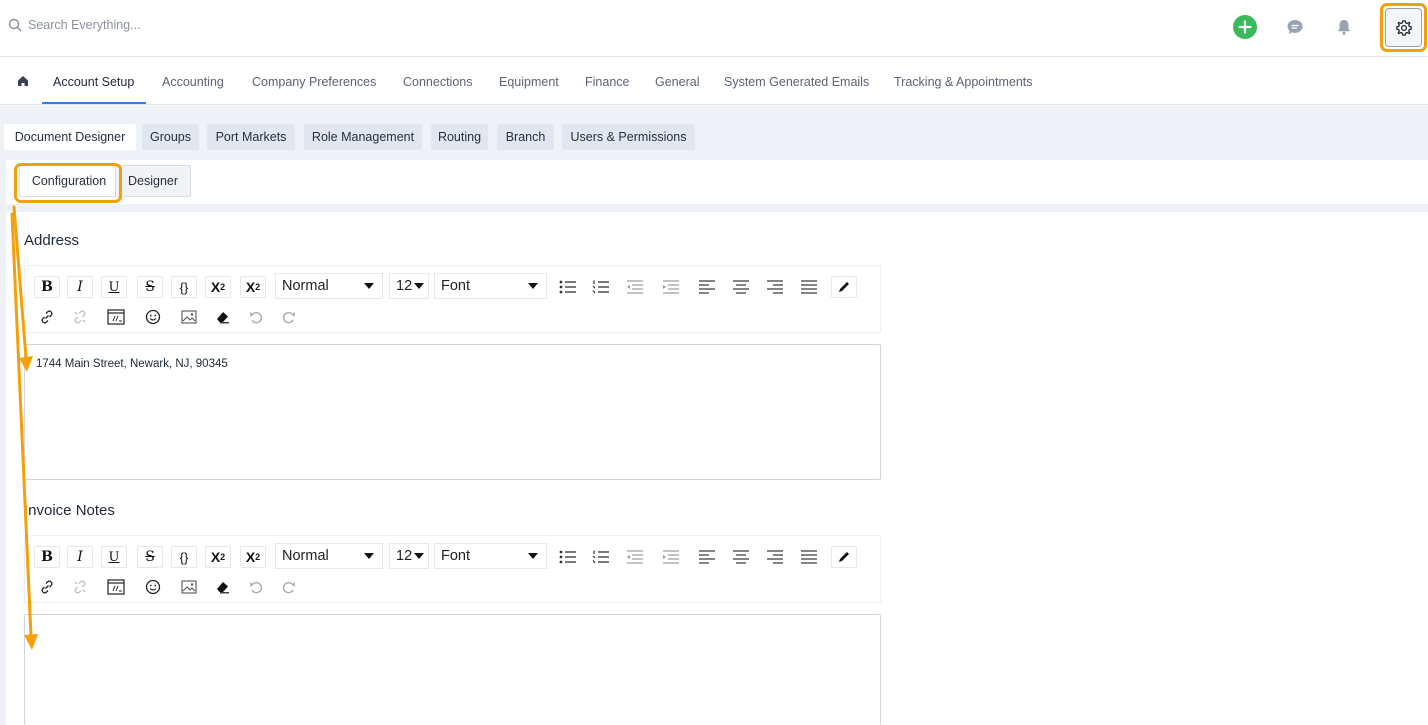 The image size is (1428, 725). What do you see at coordinates (23, 83) in the screenshot?
I see `home-icon` at bounding box center [23, 83].